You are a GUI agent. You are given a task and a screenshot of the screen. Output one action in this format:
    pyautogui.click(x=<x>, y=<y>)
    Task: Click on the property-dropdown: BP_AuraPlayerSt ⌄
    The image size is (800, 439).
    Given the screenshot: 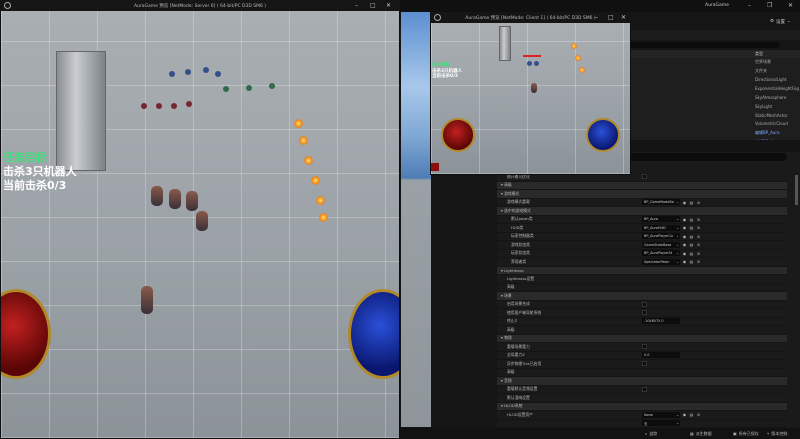 What is the action you would take?
    pyautogui.click(x=661, y=253)
    